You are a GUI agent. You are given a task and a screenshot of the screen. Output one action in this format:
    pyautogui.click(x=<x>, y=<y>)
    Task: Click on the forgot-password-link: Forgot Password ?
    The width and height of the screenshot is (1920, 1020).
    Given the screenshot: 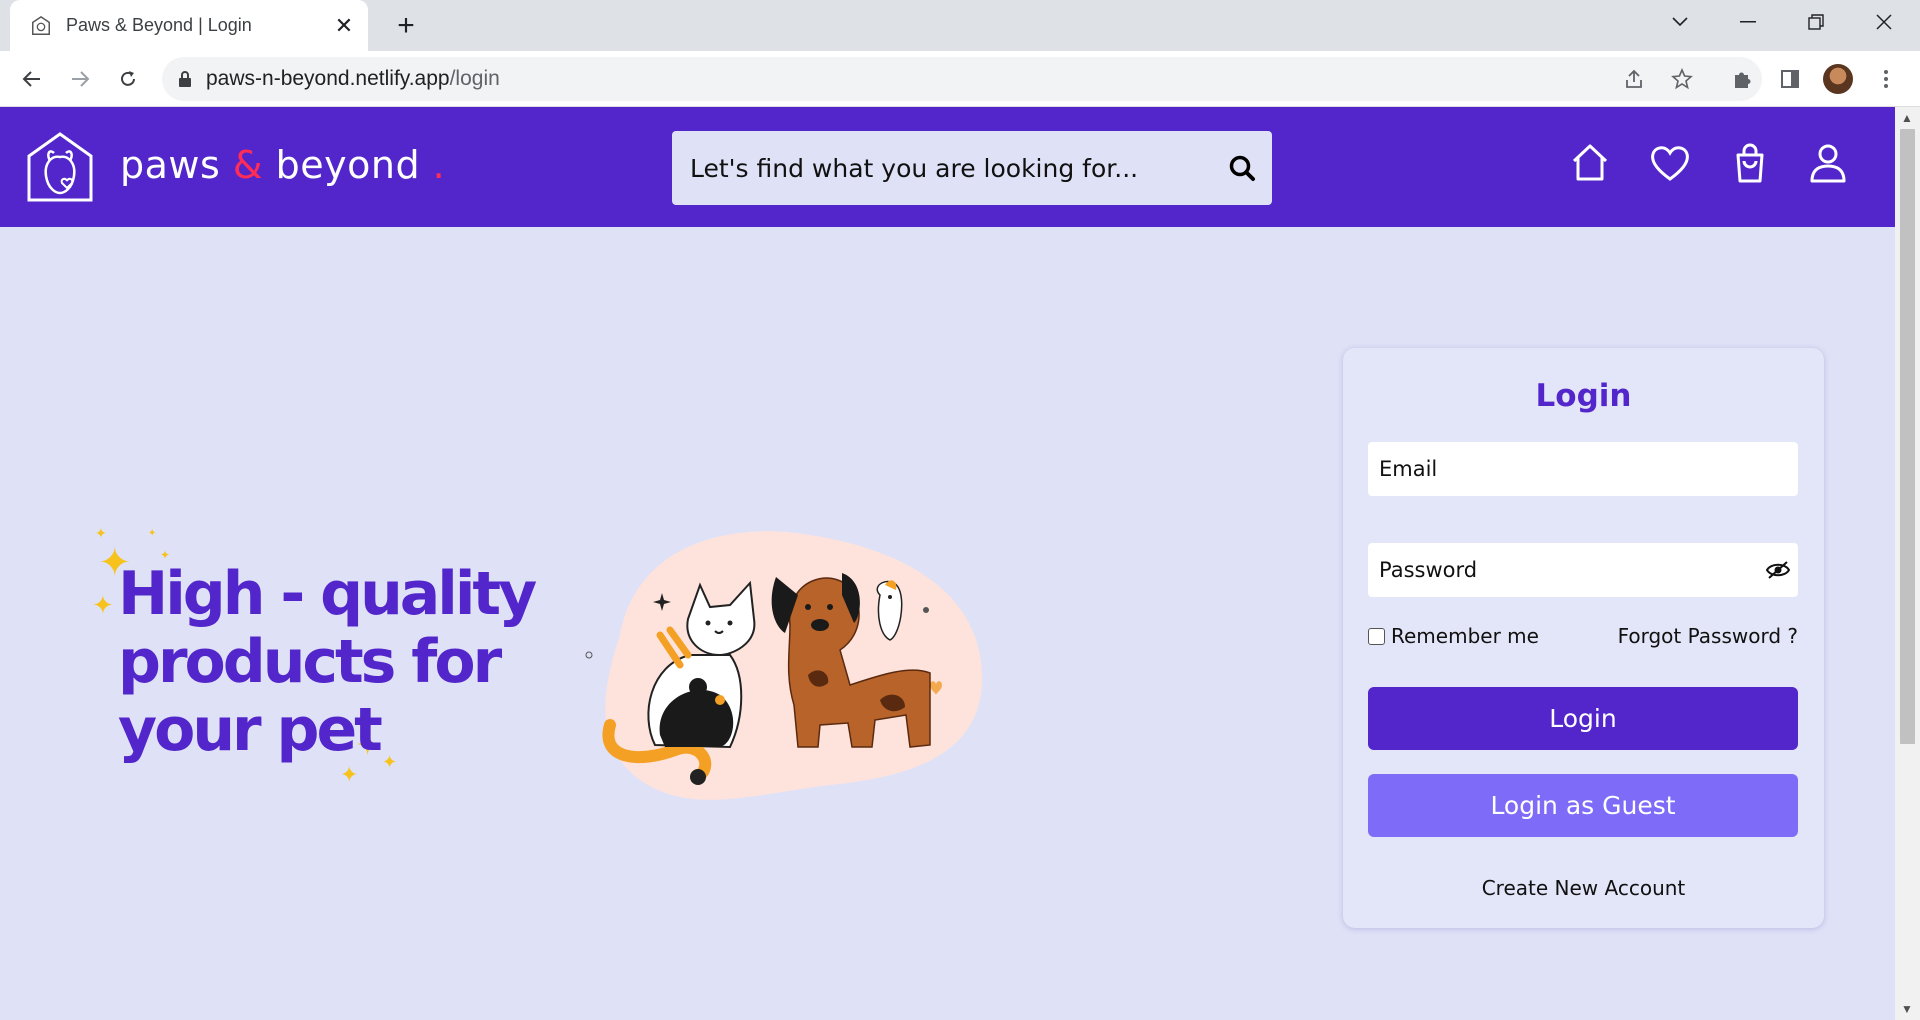 What is the action you would take?
    pyautogui.click(x=1708, y=636)
    